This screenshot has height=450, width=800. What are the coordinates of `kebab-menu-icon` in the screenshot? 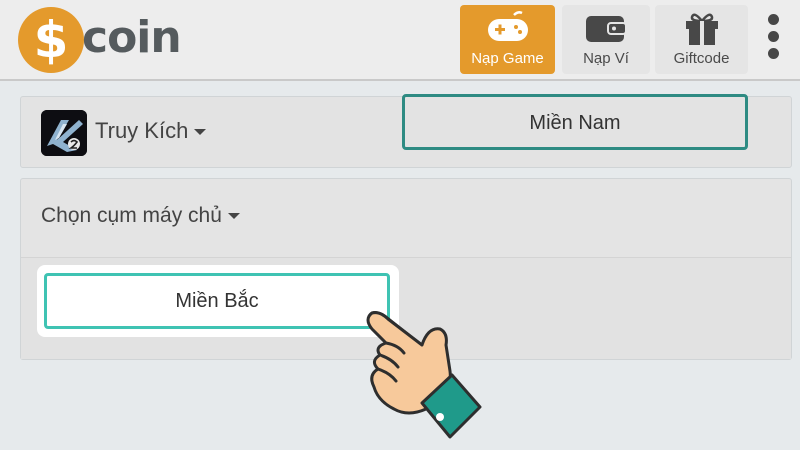 It's located at (774, 37).